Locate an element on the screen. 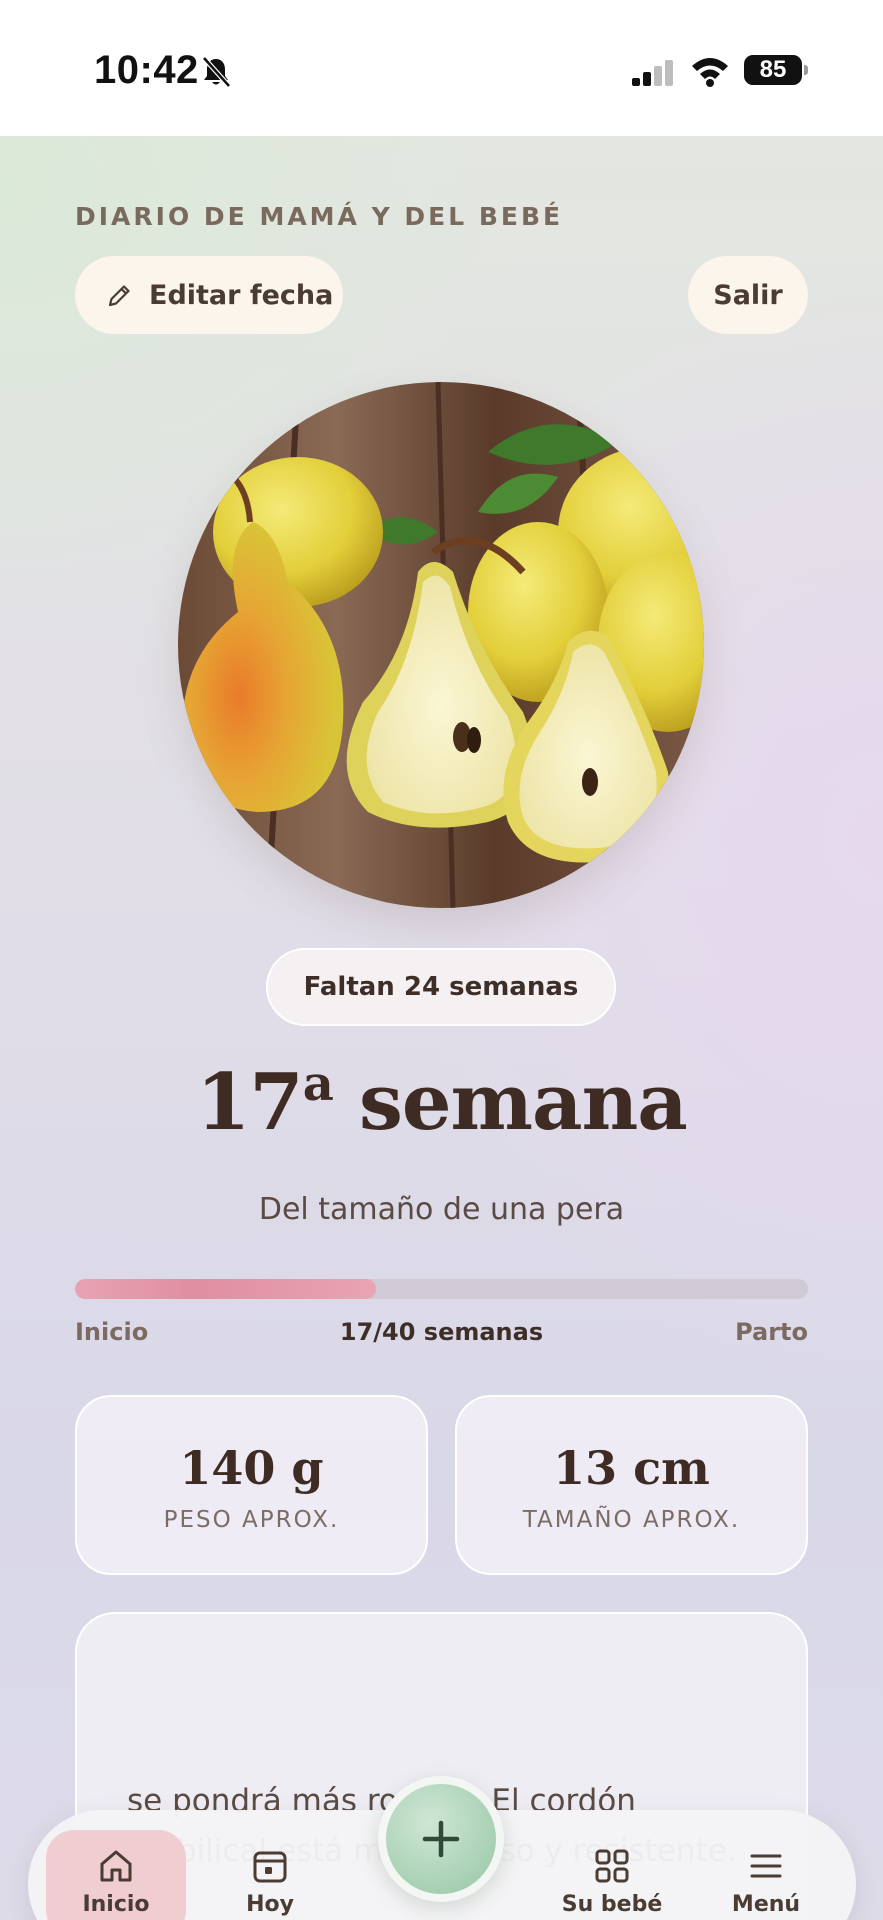 This screenshot has height=1920, width=883. week-number: 17 is located at coordinates (250, 1102).